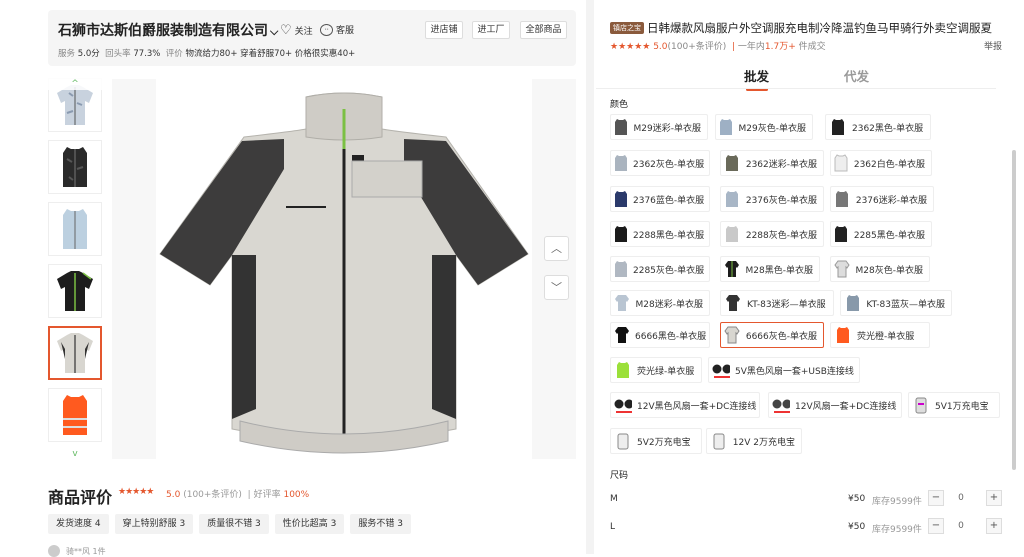  I want to click on chat-icon: ᐧᐧ, so click(326, 29).